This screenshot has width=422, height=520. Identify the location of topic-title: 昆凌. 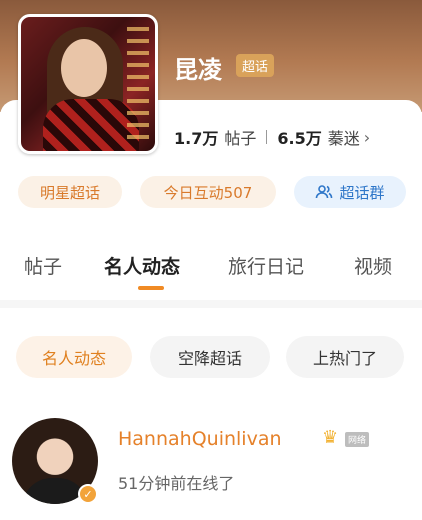
(198, 70).